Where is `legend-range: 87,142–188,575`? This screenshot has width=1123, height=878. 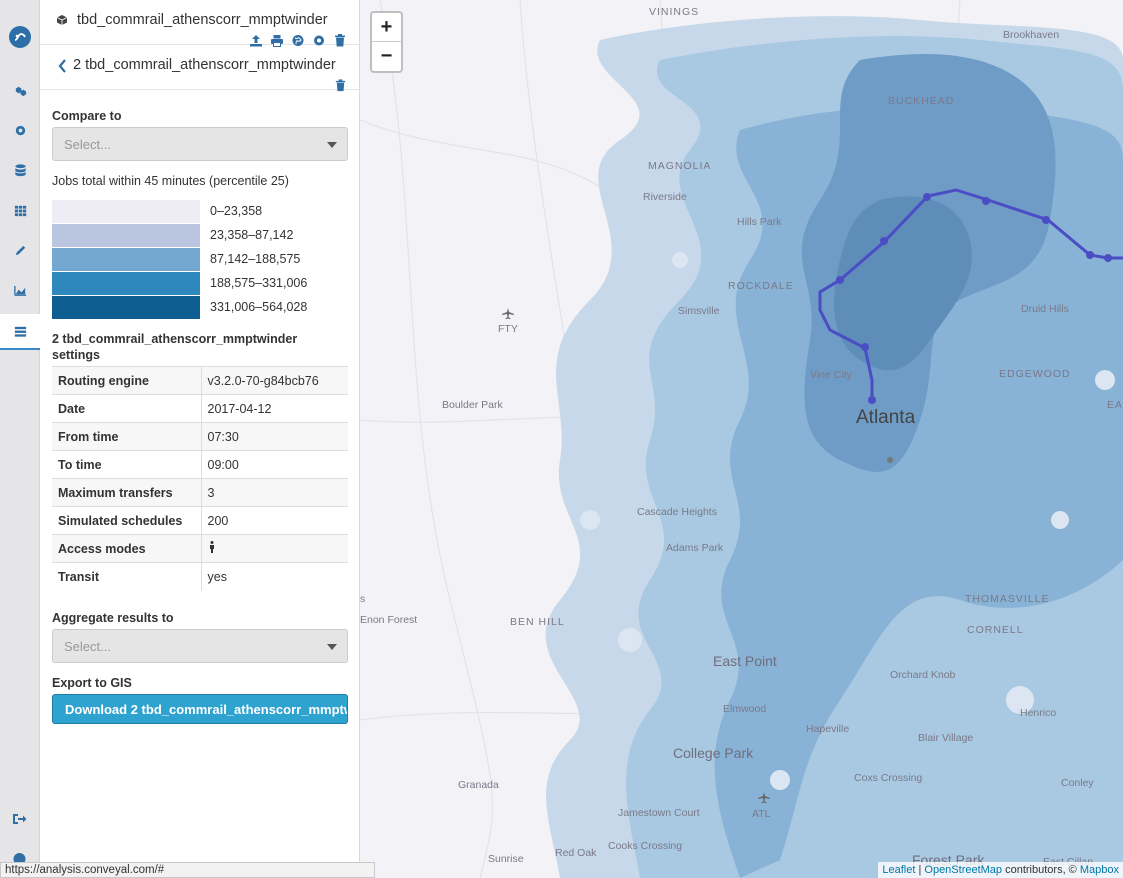
legend-range: 87,142–188,575 is located at coordinates (255, 259).